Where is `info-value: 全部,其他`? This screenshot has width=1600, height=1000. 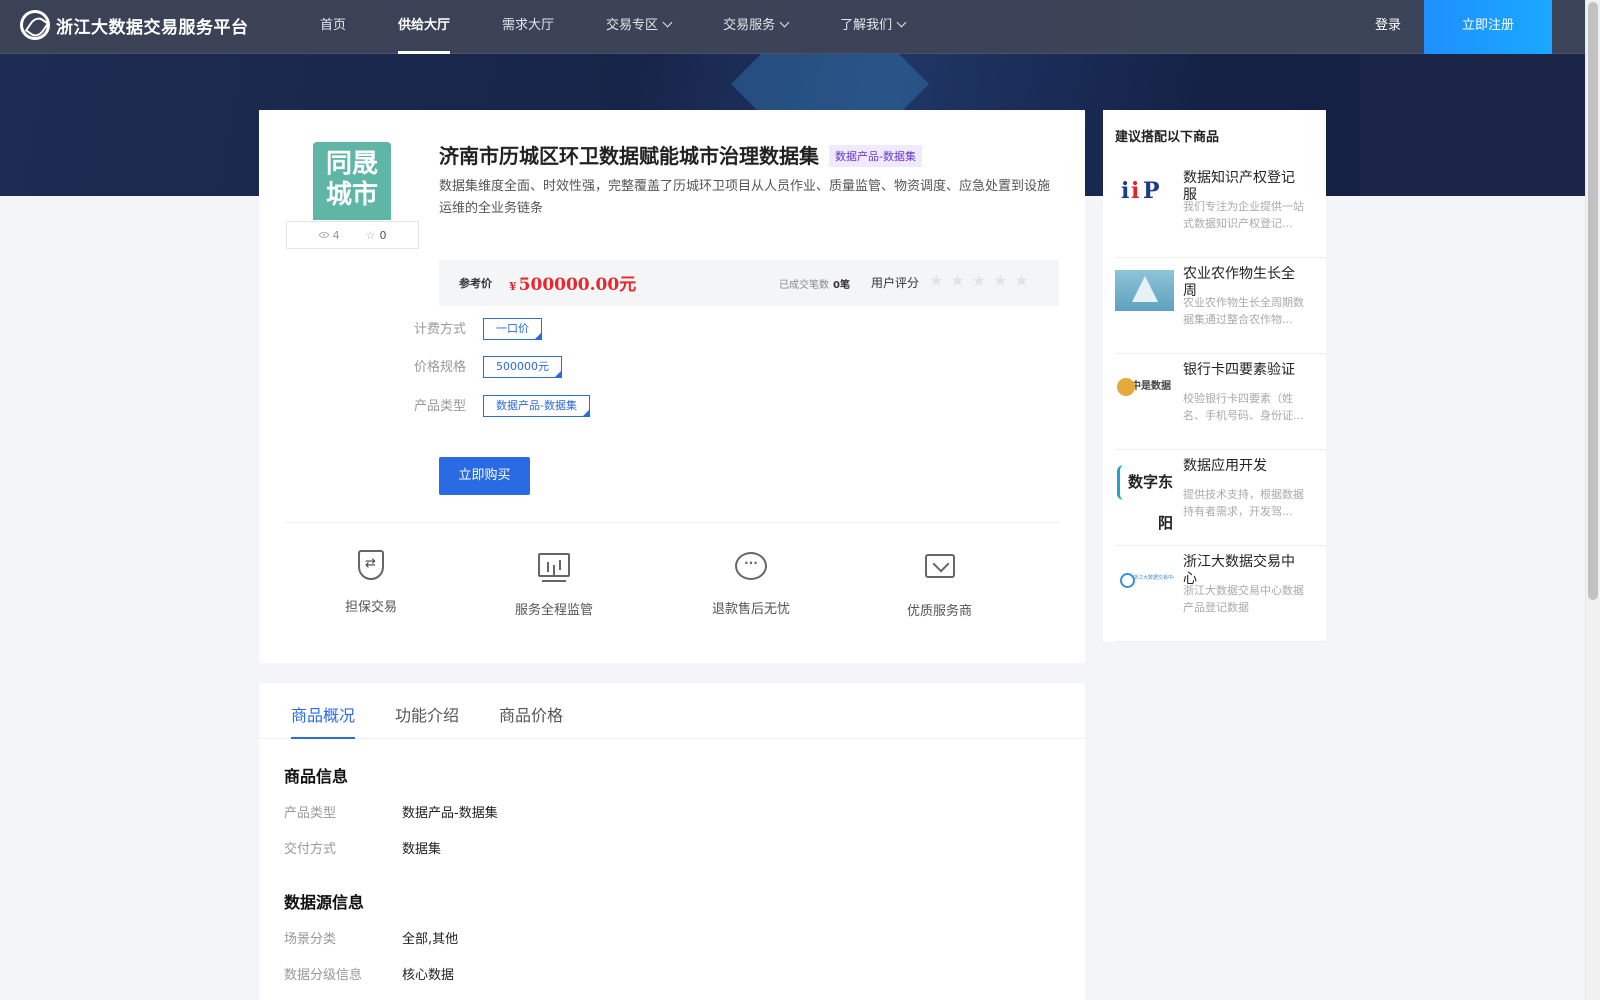 info-value: 全部,其他 is located at coordinates (430, 939).